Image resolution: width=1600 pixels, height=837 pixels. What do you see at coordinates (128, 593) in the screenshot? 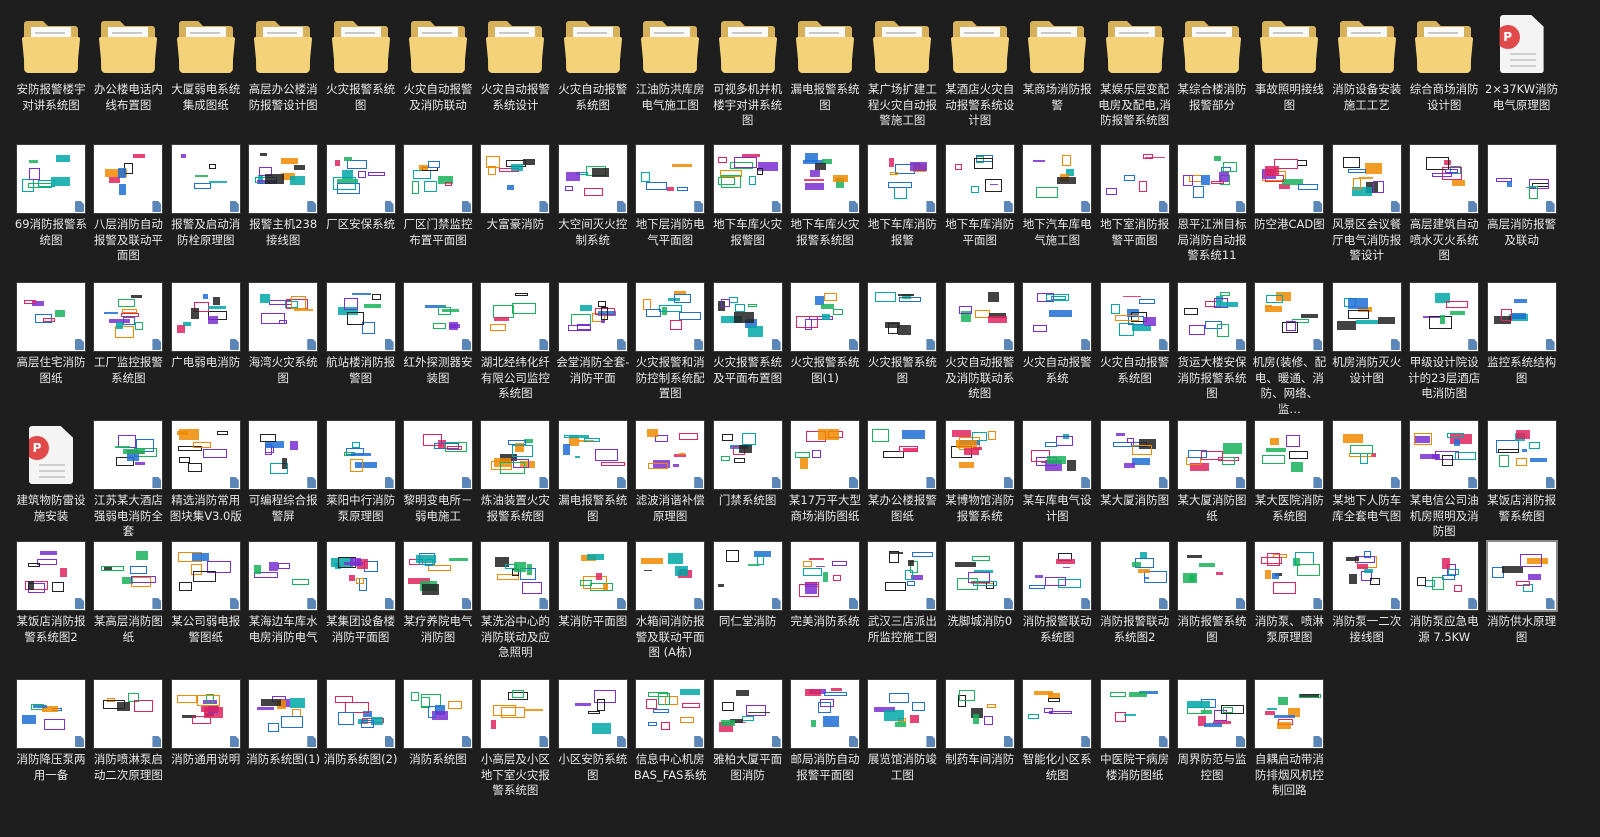
I see `file-item: 某高层消防图纸` at bounding box center [128, 593].